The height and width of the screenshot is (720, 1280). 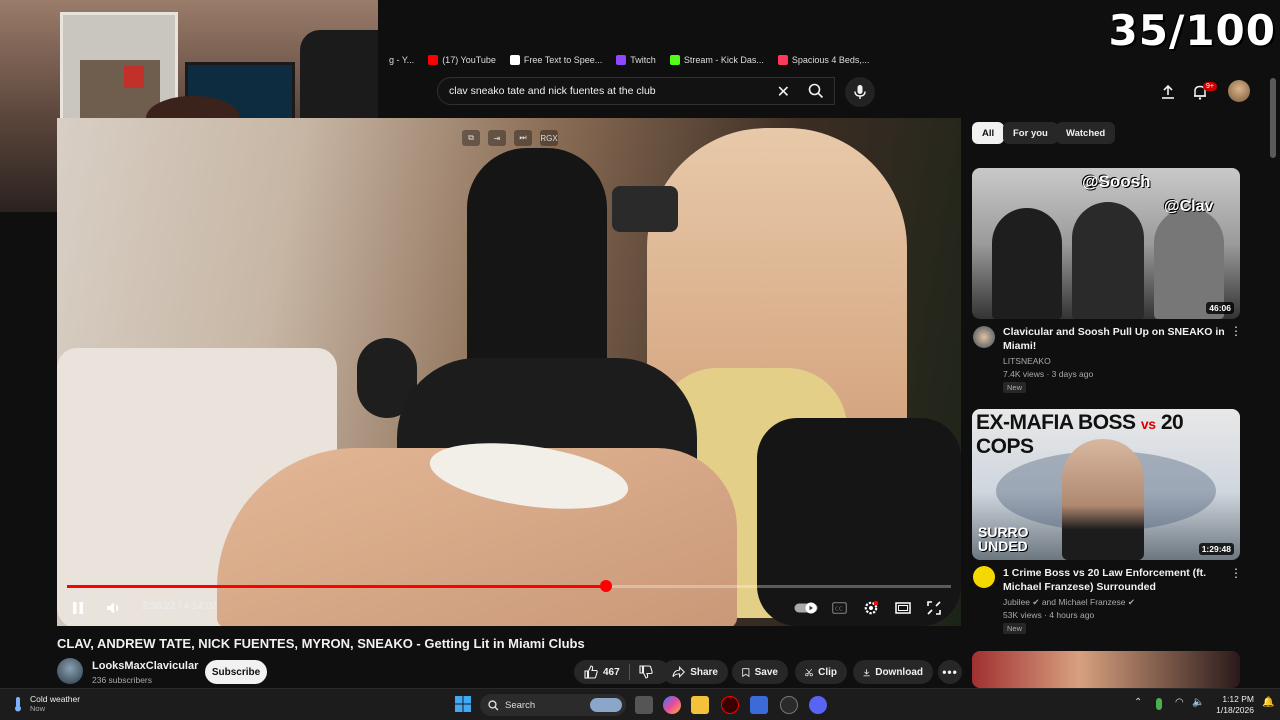 What do you see at coordinates (236, 672) in the screenshot?
I see `subscribe-button: Subscribe` at bounding box center [236, 672].